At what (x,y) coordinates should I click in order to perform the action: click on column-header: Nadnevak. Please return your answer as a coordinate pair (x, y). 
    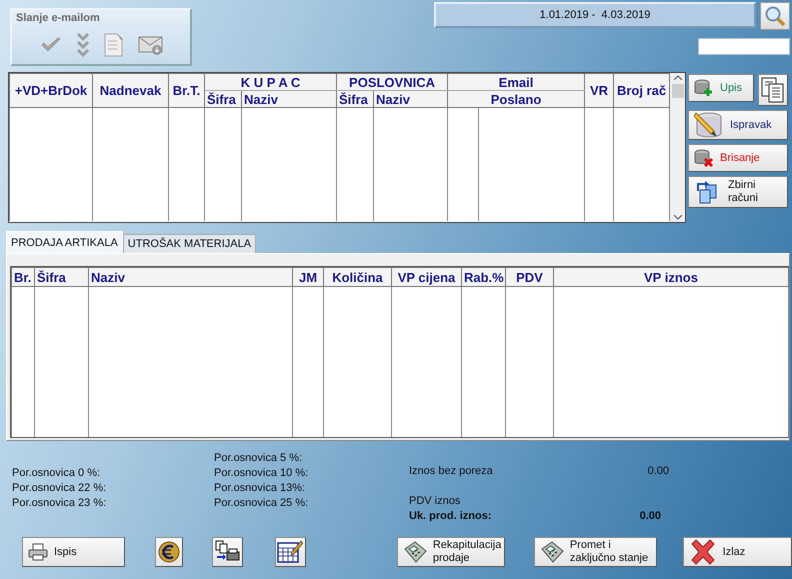
    Looking at the image, I should click on (130, 91).